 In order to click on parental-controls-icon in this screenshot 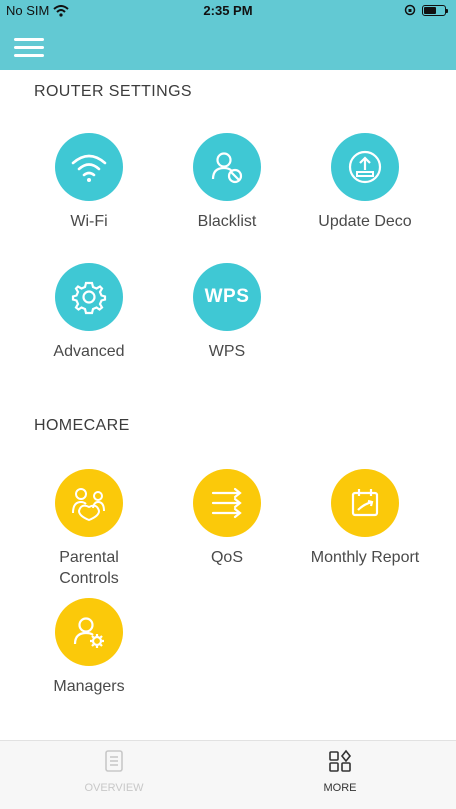, I will do `click(89, 503)`.